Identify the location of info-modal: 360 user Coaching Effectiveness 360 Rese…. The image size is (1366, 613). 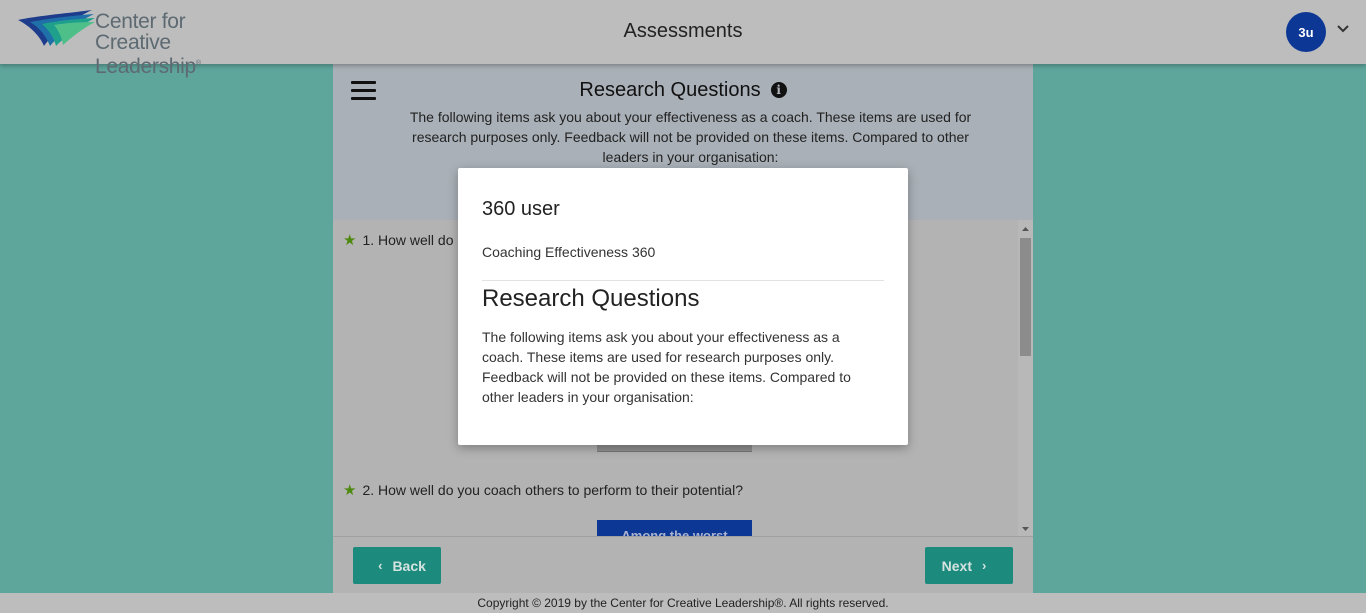
(683, 306).